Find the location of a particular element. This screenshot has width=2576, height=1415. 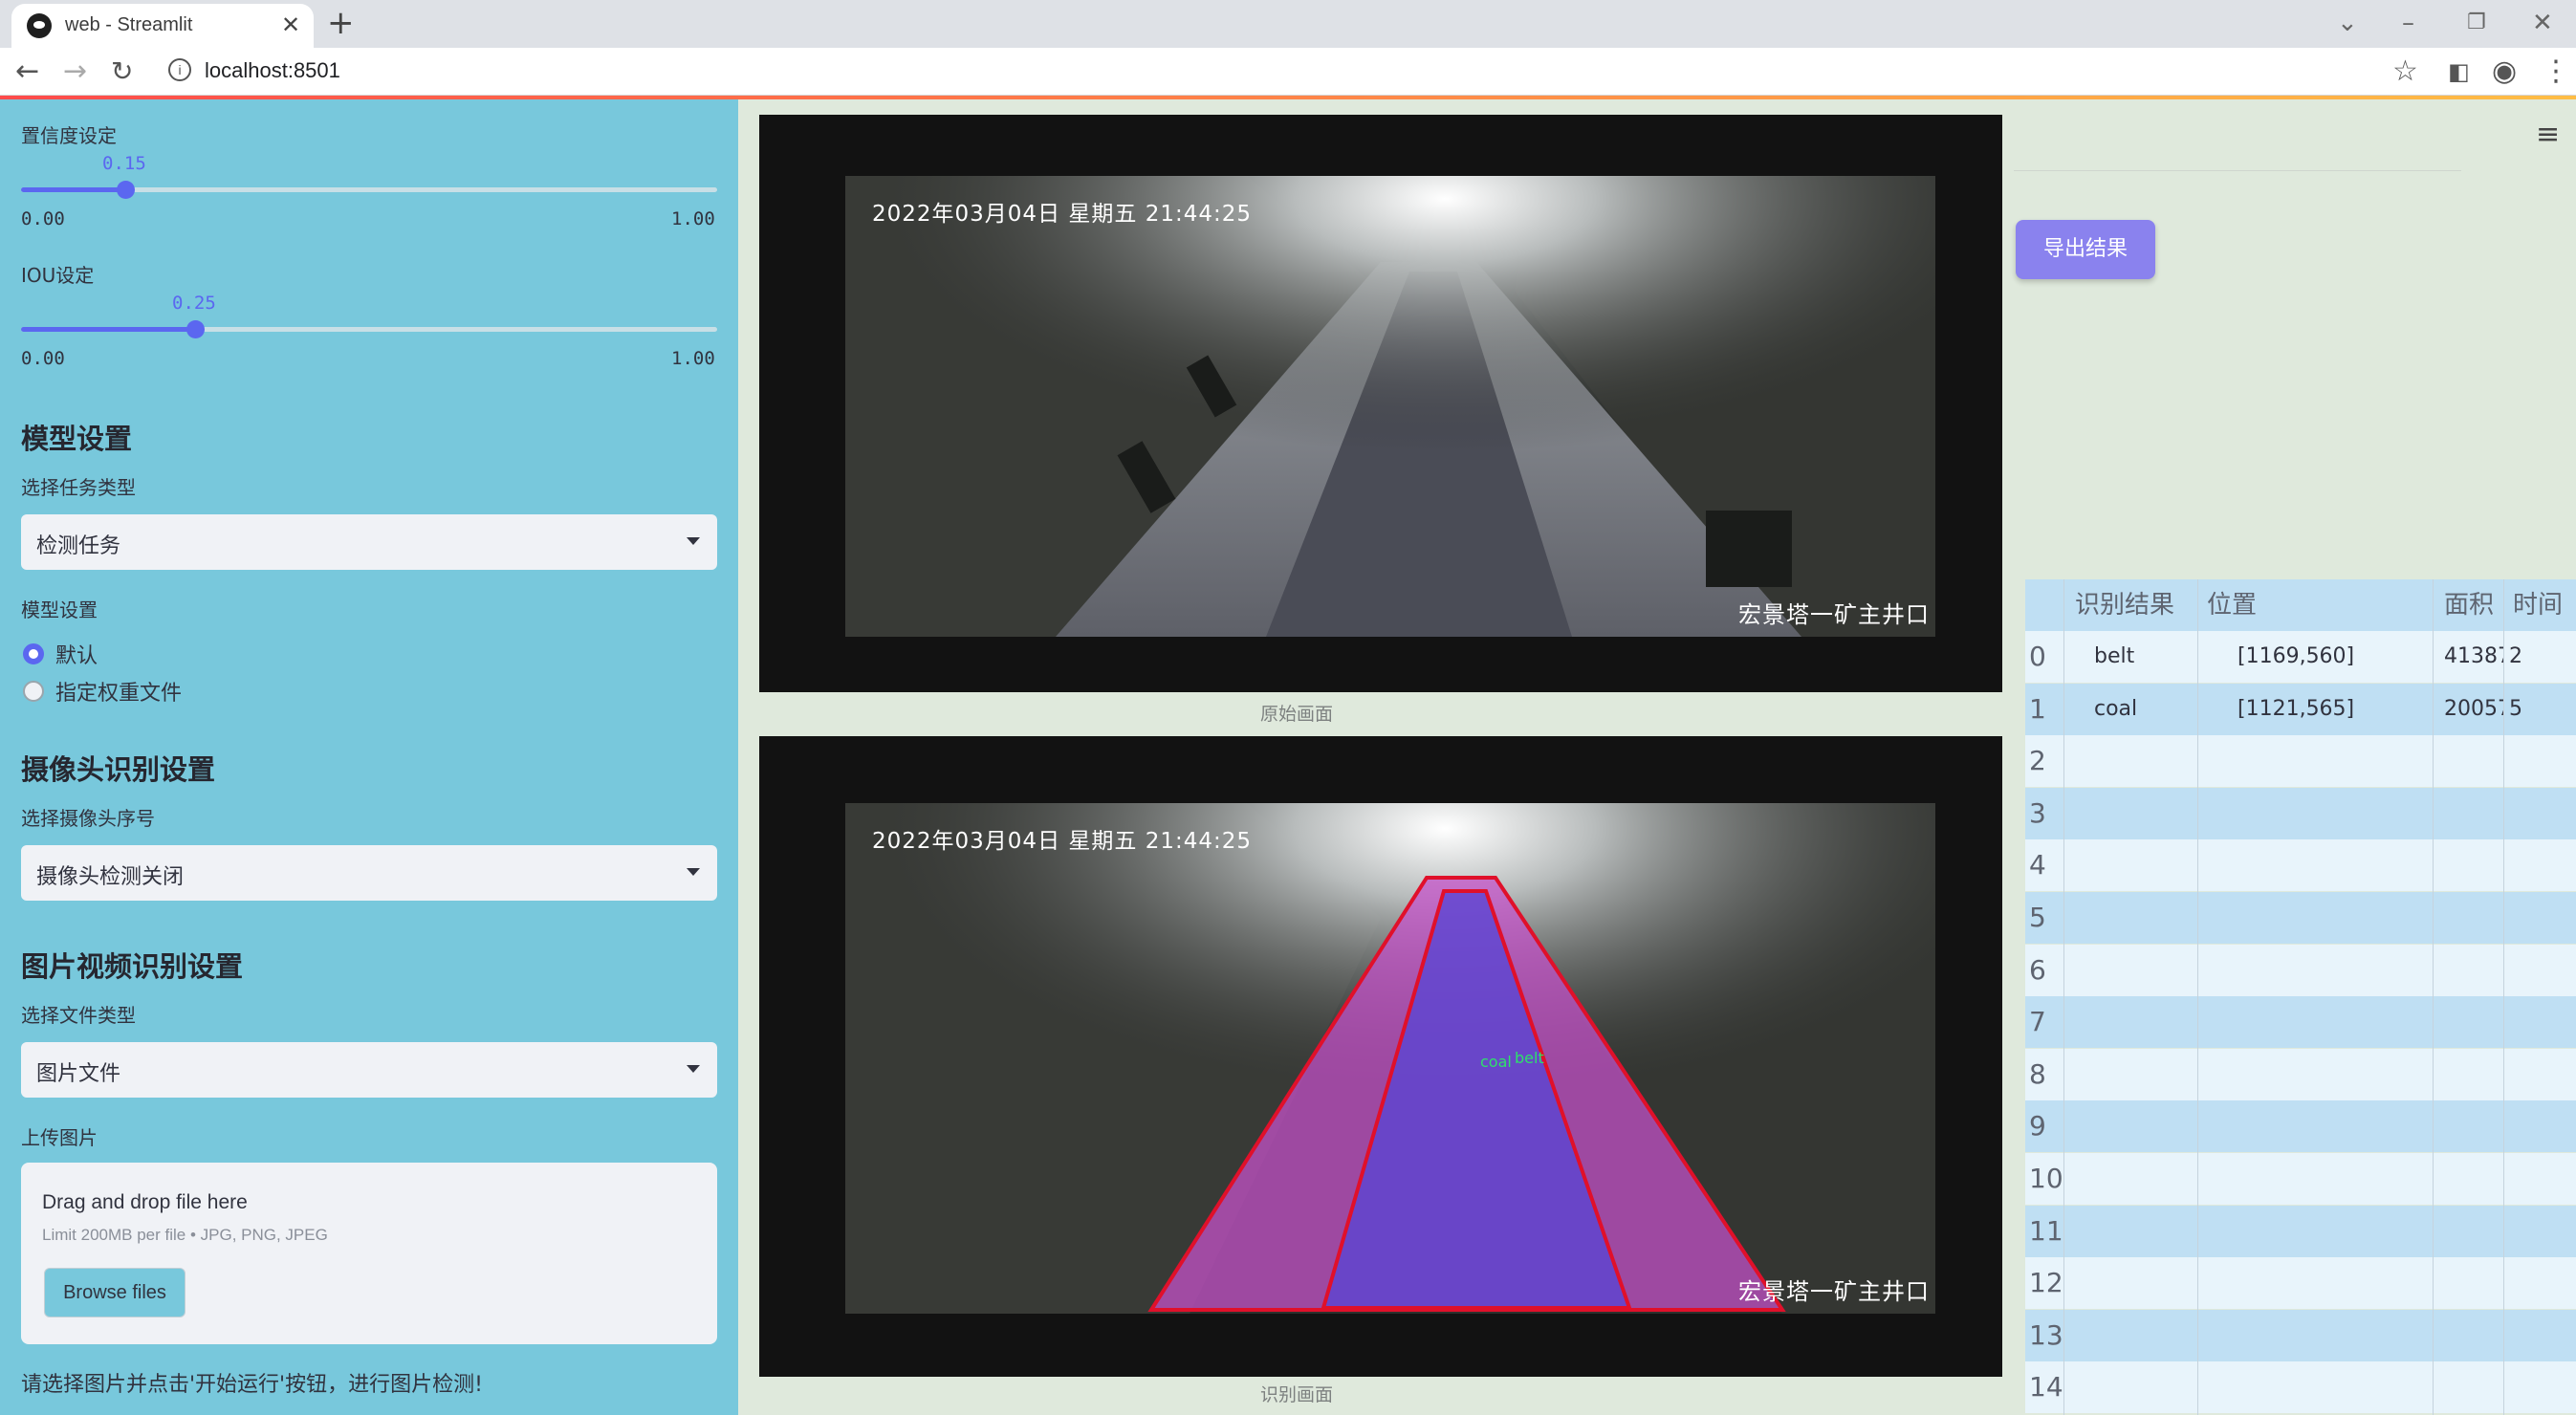

row-index: 3 is located at coordinates (2037, 812).